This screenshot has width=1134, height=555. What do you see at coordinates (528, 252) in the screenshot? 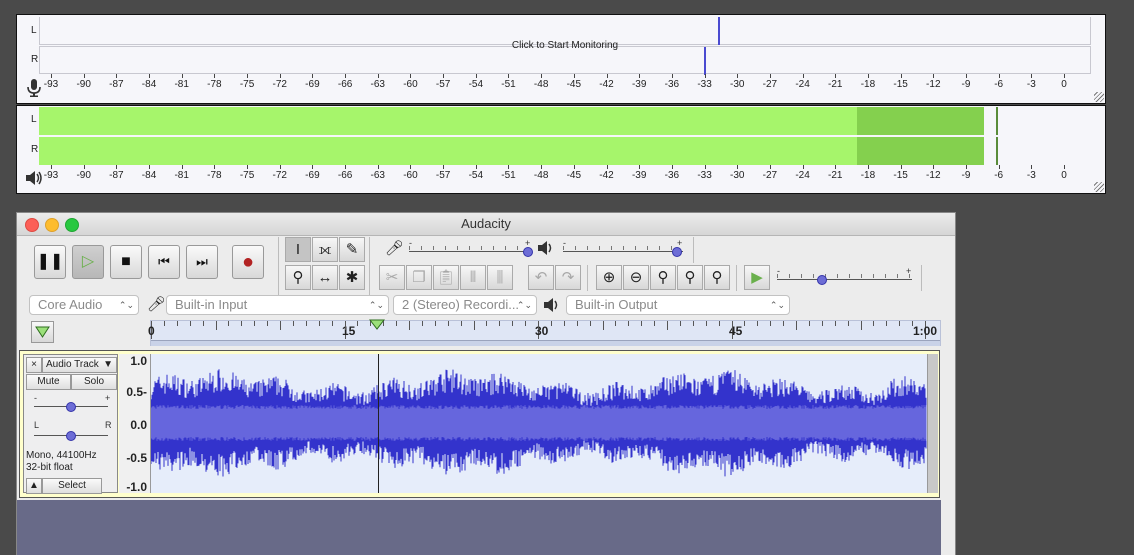
I see `recording-volume-thumb` at bounding box center [528, 252].